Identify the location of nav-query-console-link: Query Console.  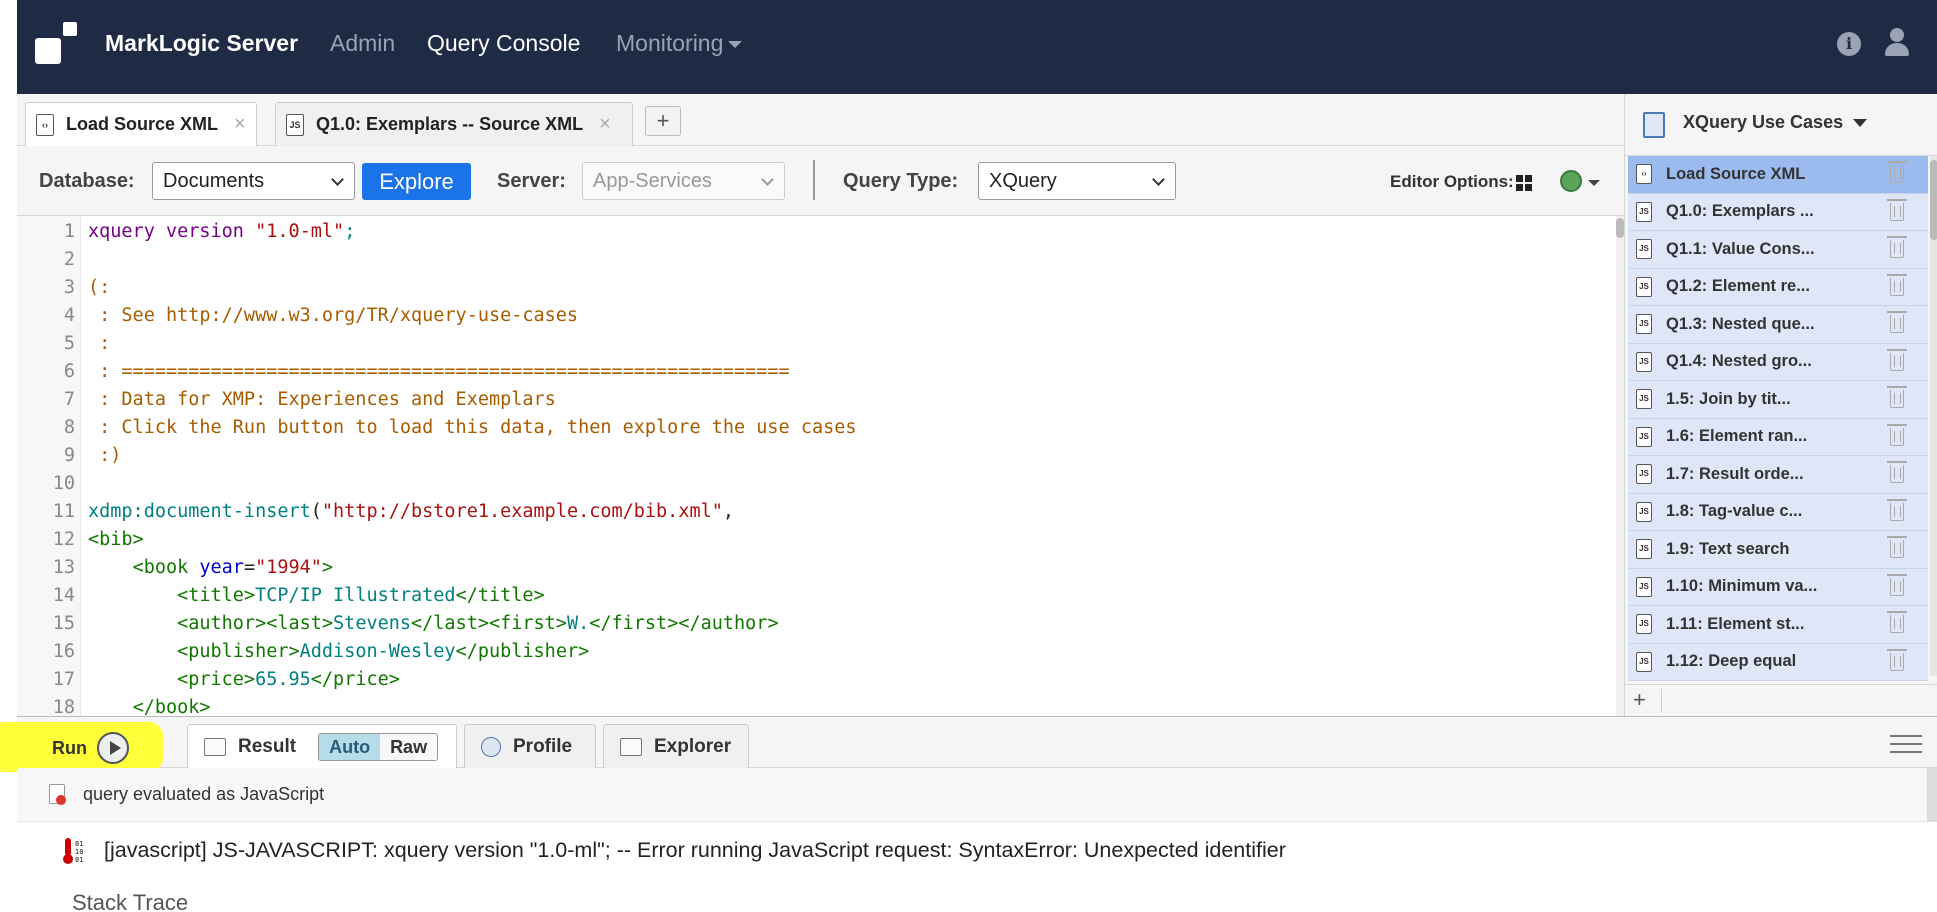
(503, 43).